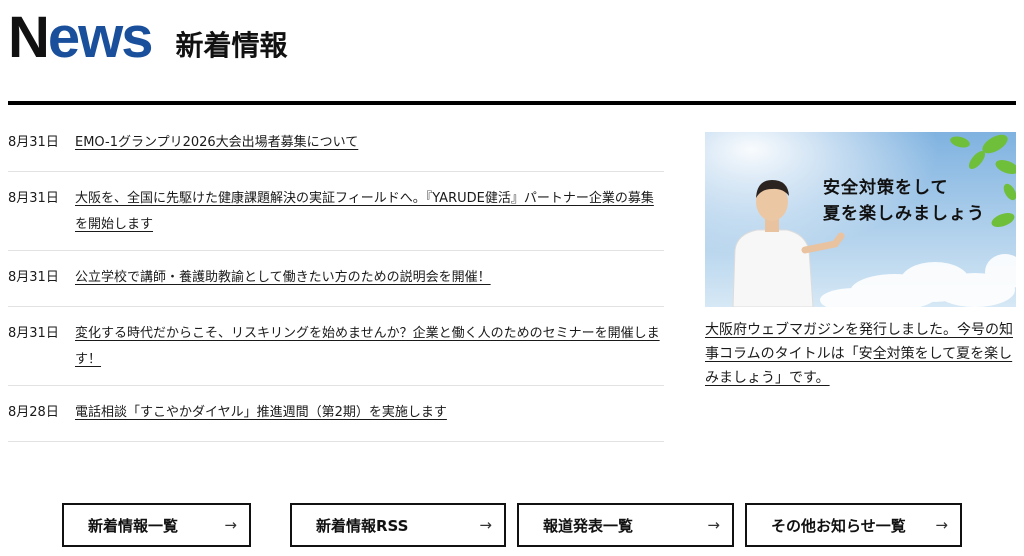  I want to click on button-label: 新着情報一覧, so click(133, 525).